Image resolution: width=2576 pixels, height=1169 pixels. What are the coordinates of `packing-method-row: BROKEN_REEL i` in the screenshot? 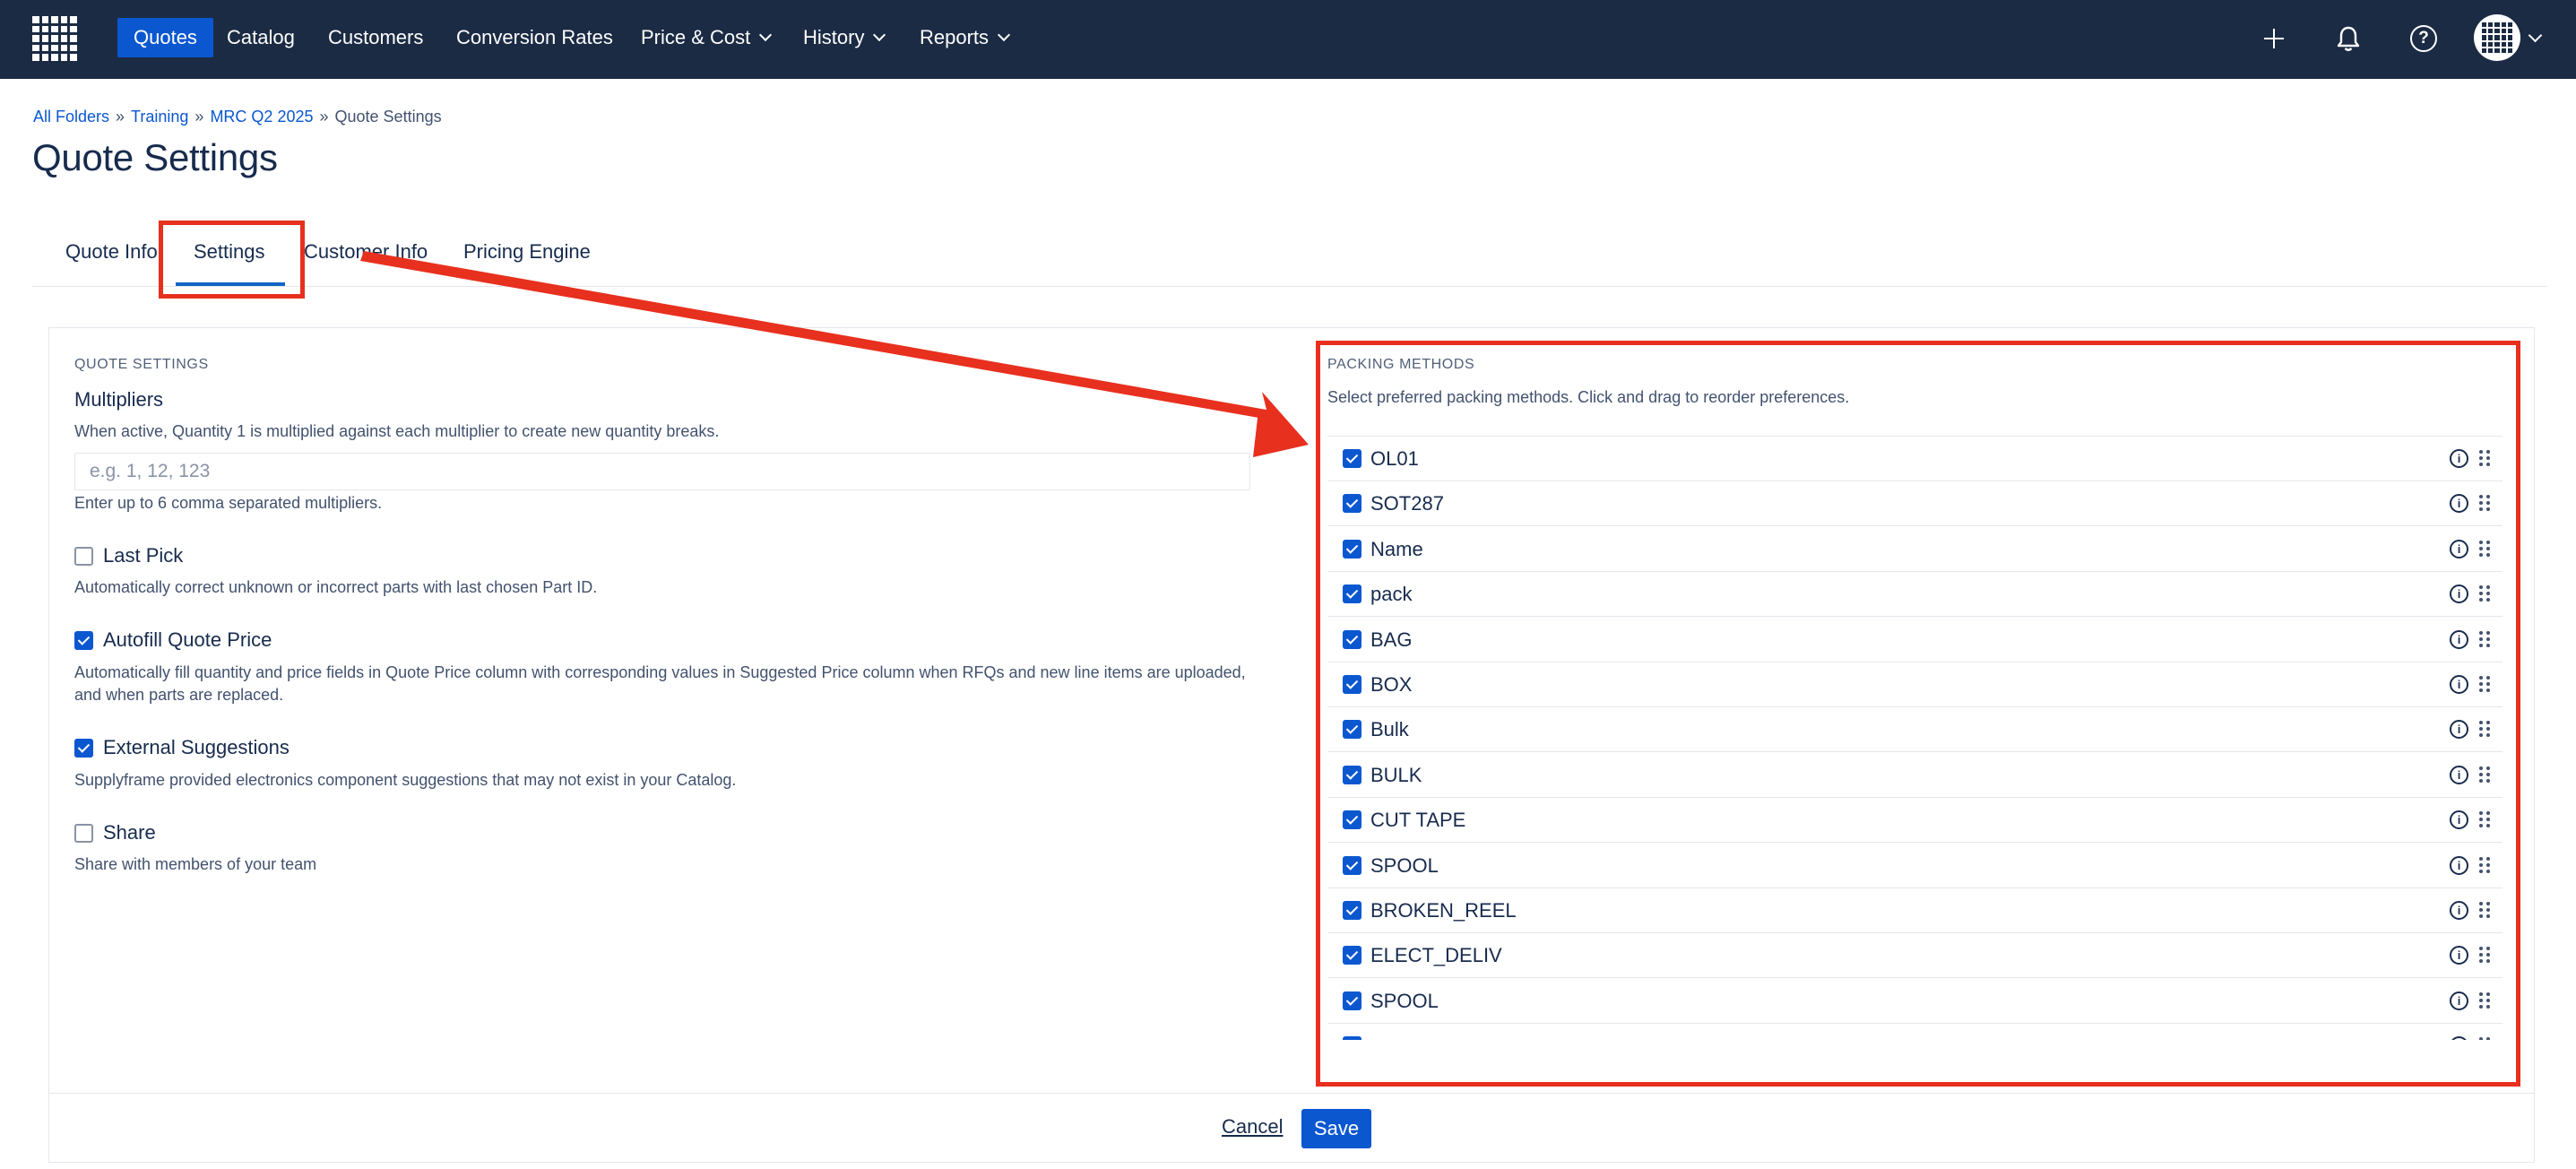 It's located at (1915, 911).